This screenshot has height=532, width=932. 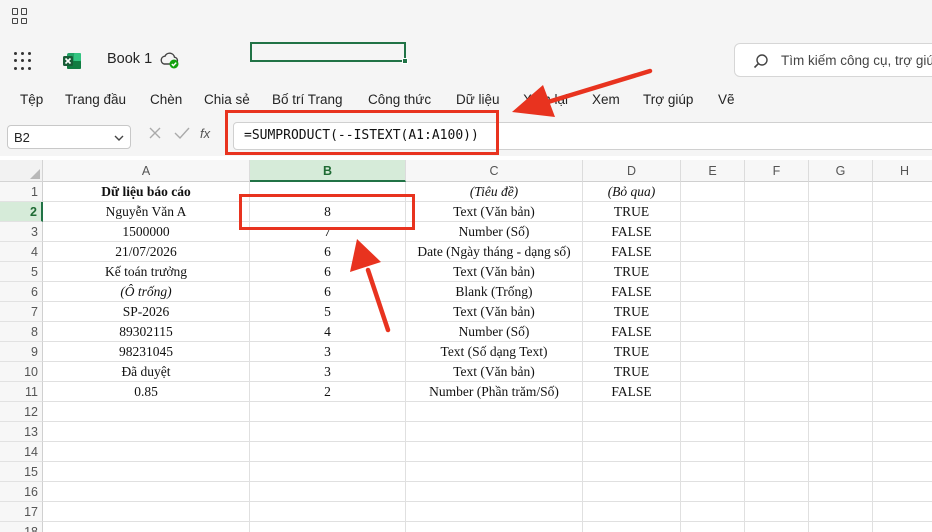 What do you see at coordinates (328, 452) in the screenshot?
I see `cell-b14` at bounding box center [328, 452].